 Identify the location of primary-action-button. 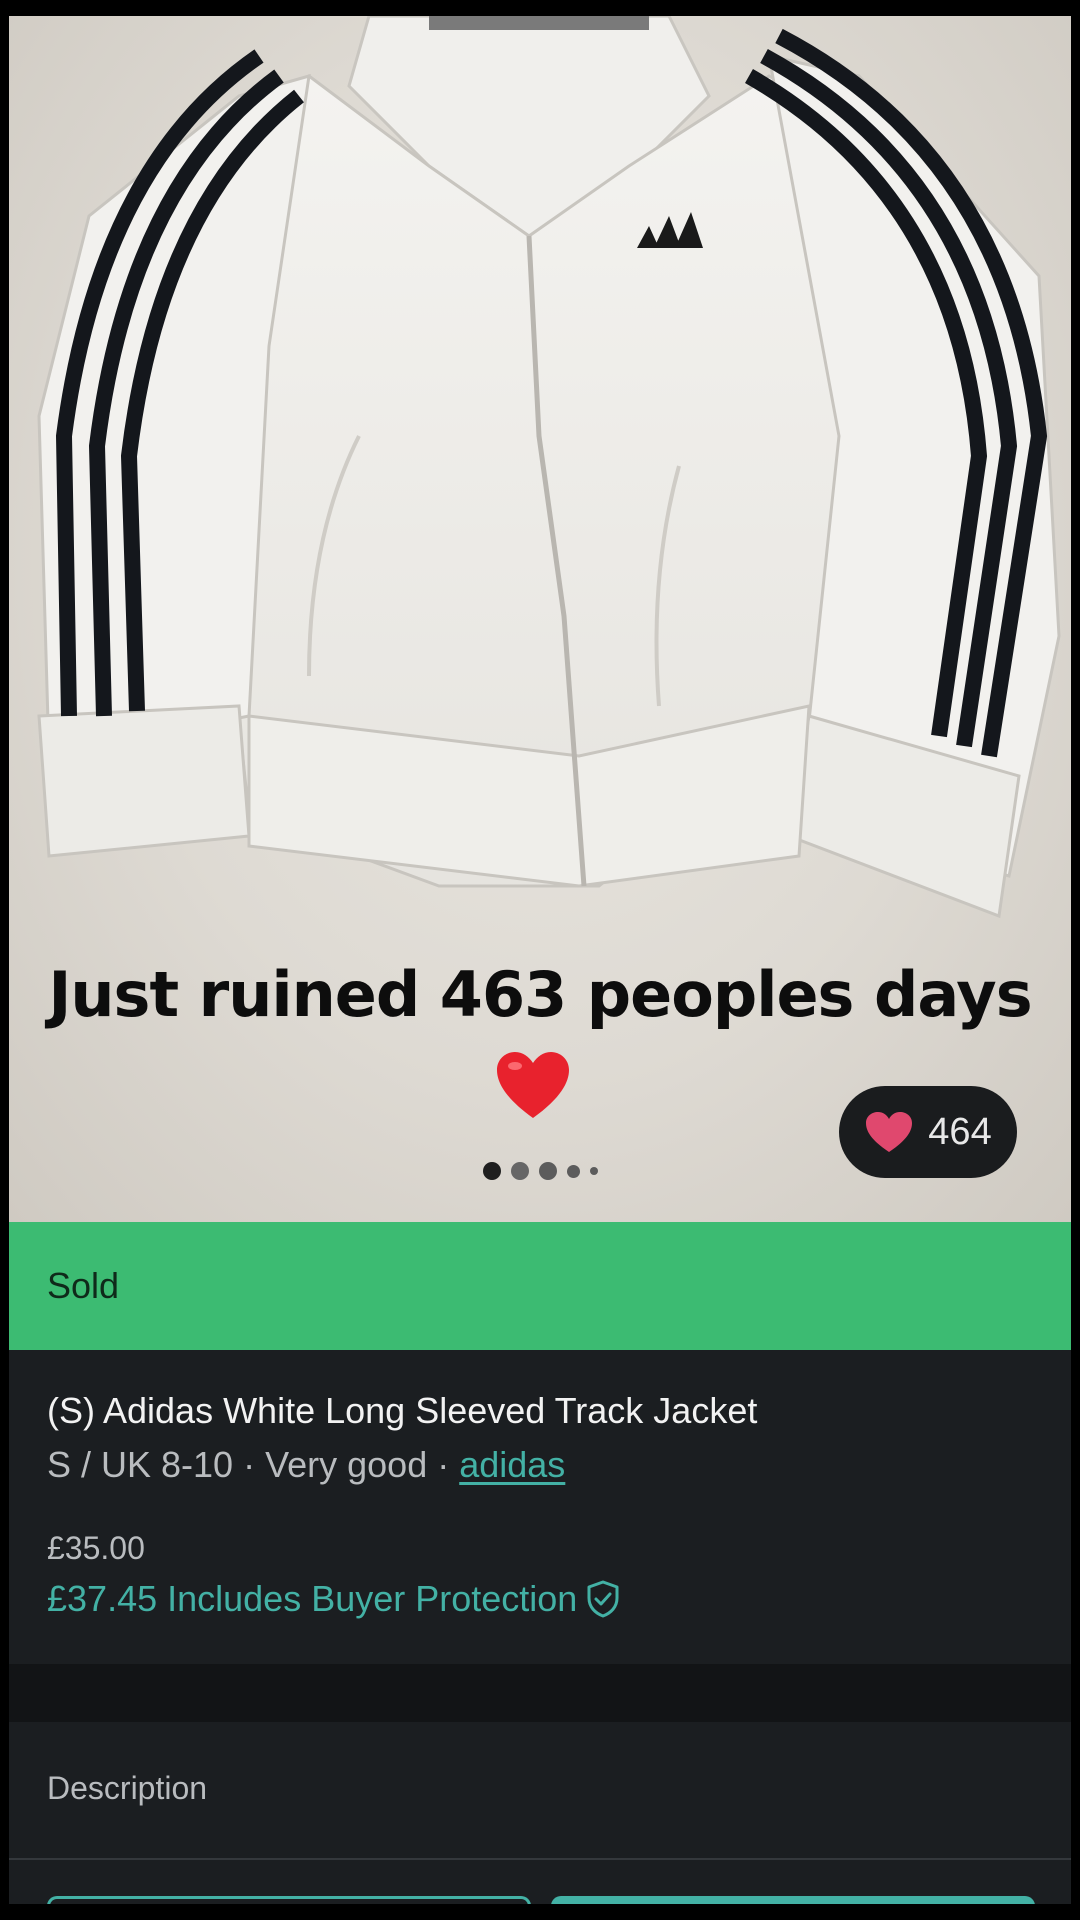
(793, 1900).